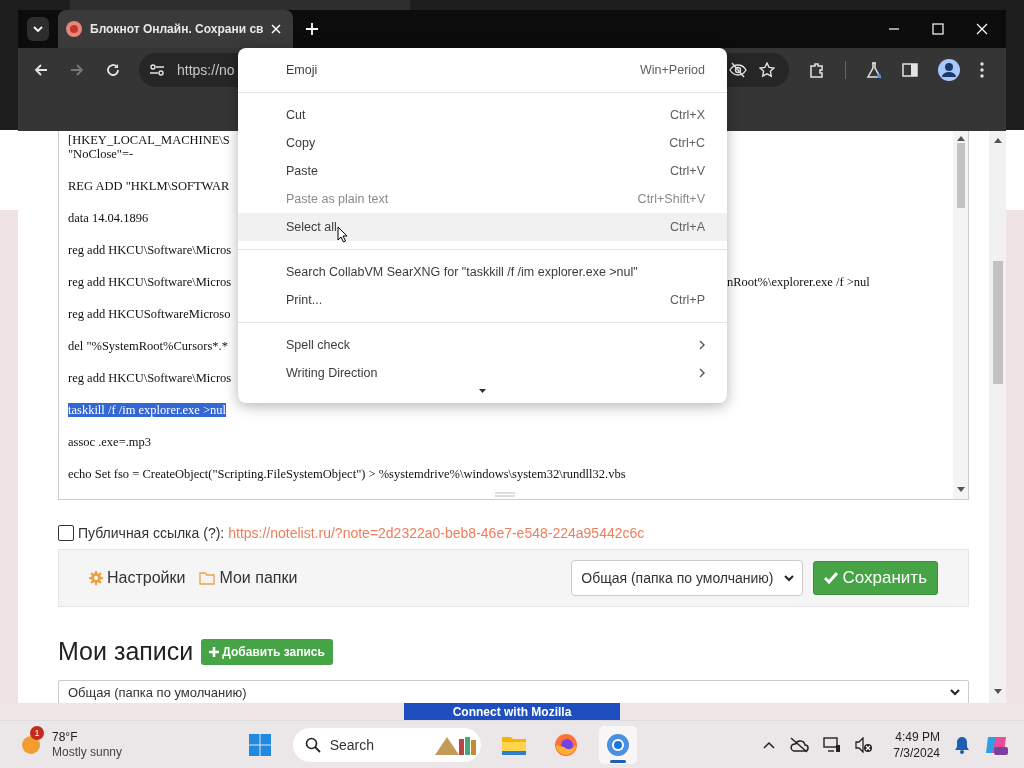 The image size is (1024, 768). What do you see at coordinates (77, 70) in the screenshot?
I see `forward-icon` at bounding box center [77, 70].